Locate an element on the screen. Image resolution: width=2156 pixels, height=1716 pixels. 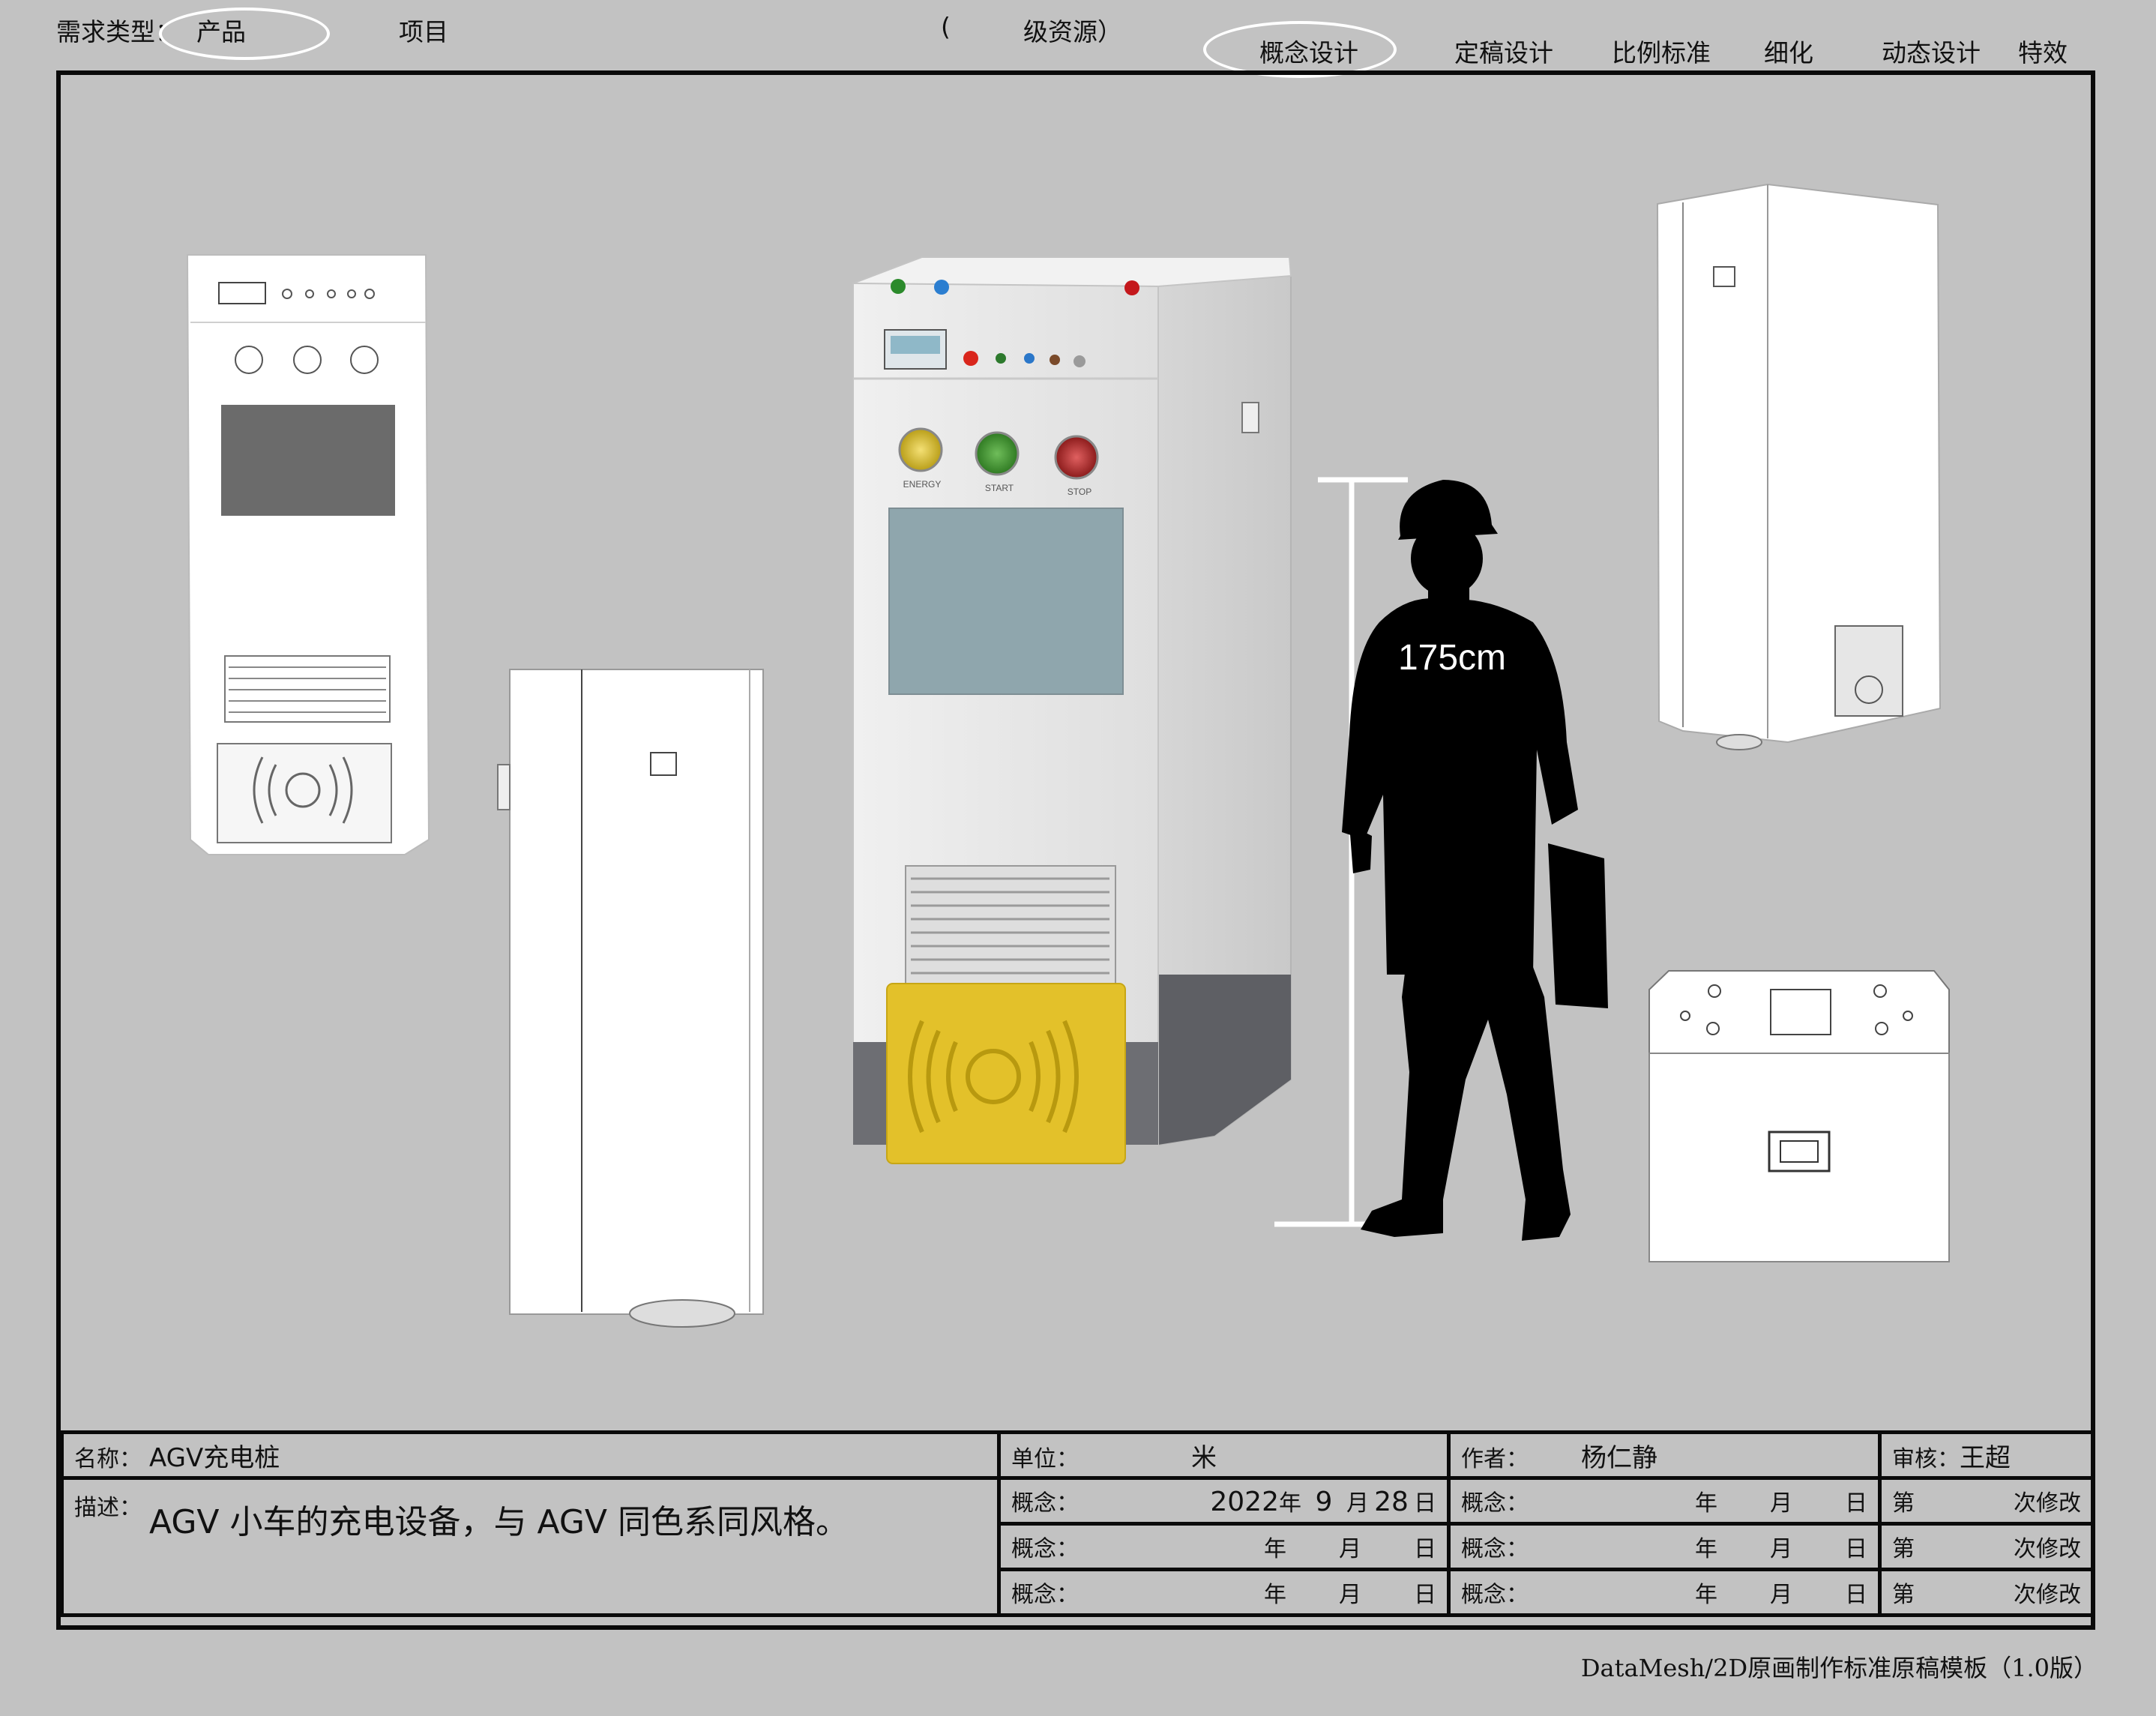
review-label: 审核： is located at coordinates (1926, 1458).